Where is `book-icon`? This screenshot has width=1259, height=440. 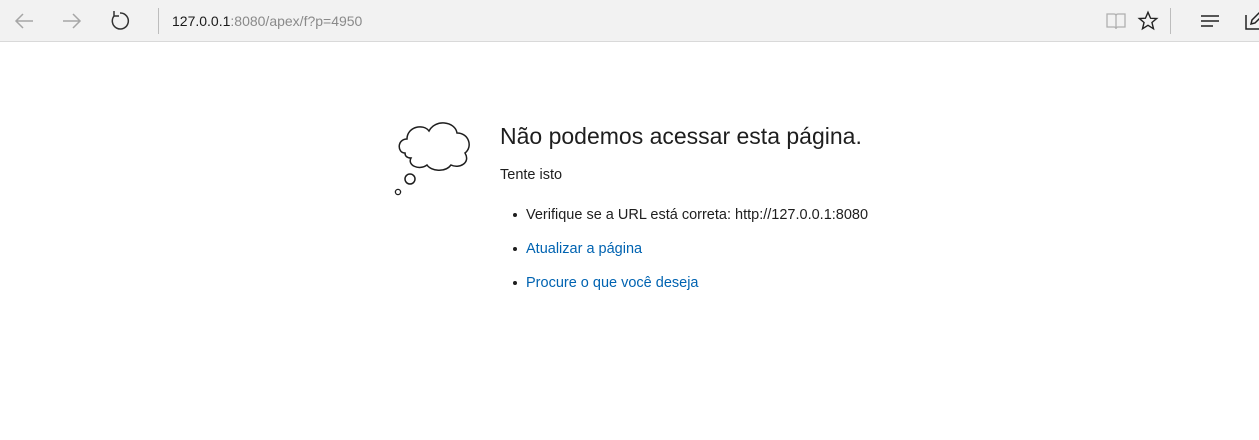
book-icon is located at coordinates (1116, 21).